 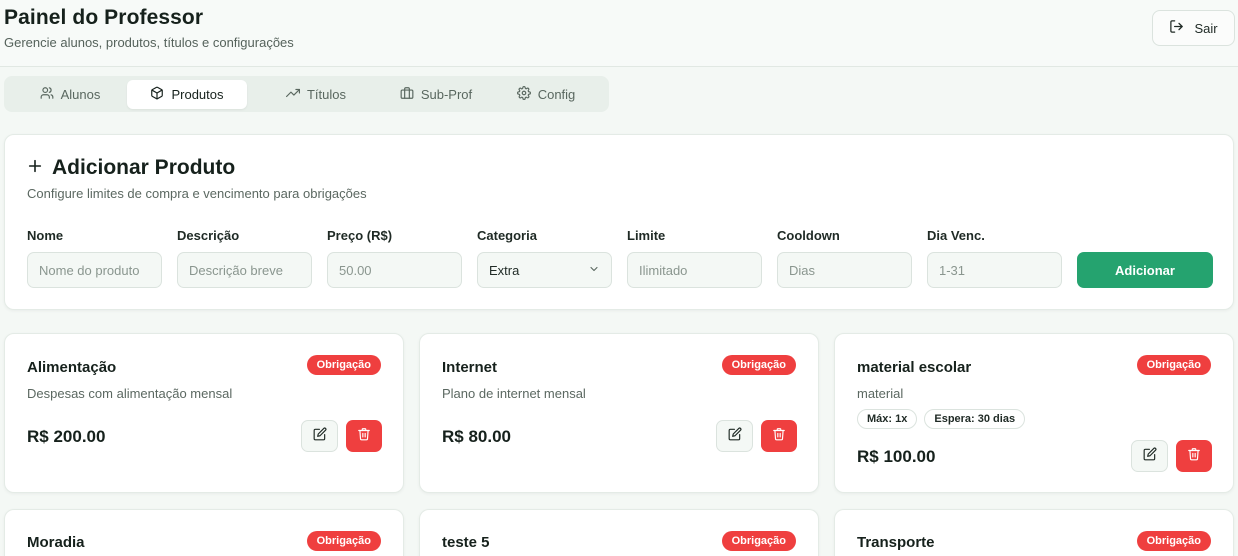 I want to click on product-card: teste 5 Obrigação, so click(x=619, y=532).